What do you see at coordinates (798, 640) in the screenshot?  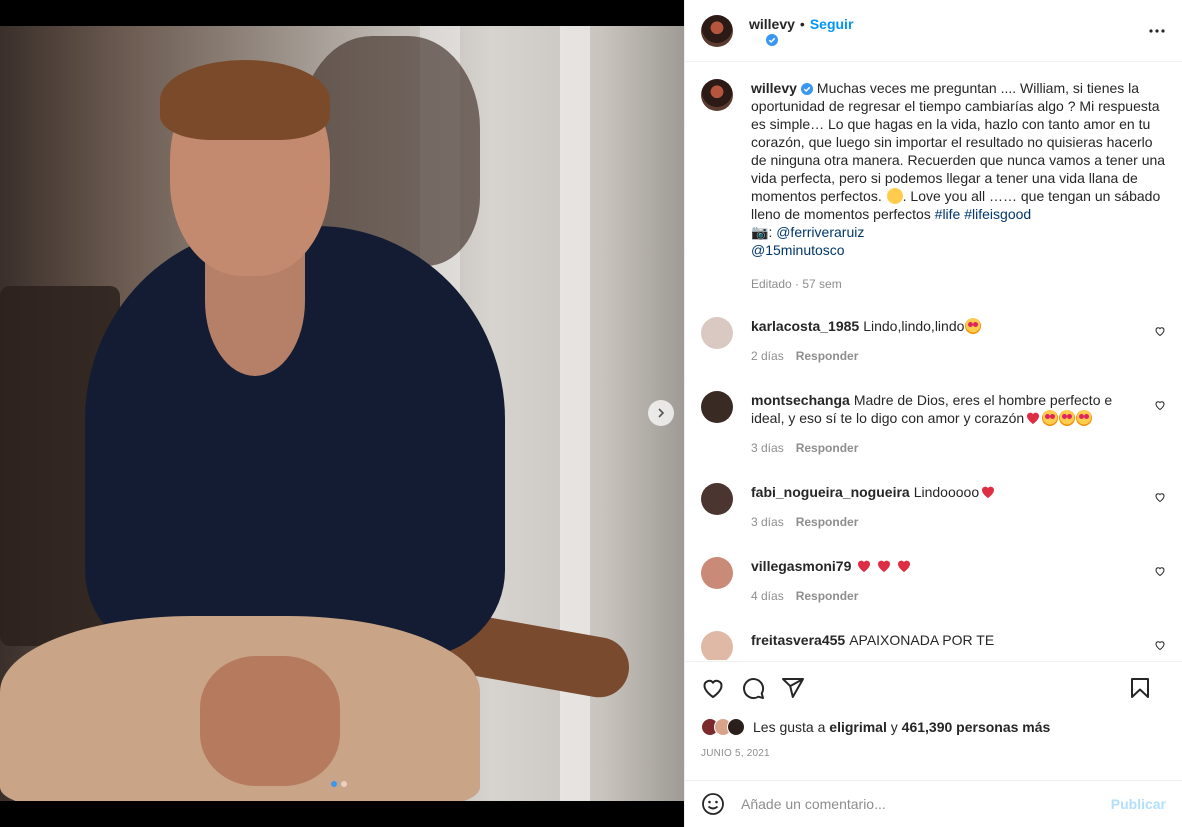 I see `commenter-username: freitasvera455` at bounding box center [798, 640].